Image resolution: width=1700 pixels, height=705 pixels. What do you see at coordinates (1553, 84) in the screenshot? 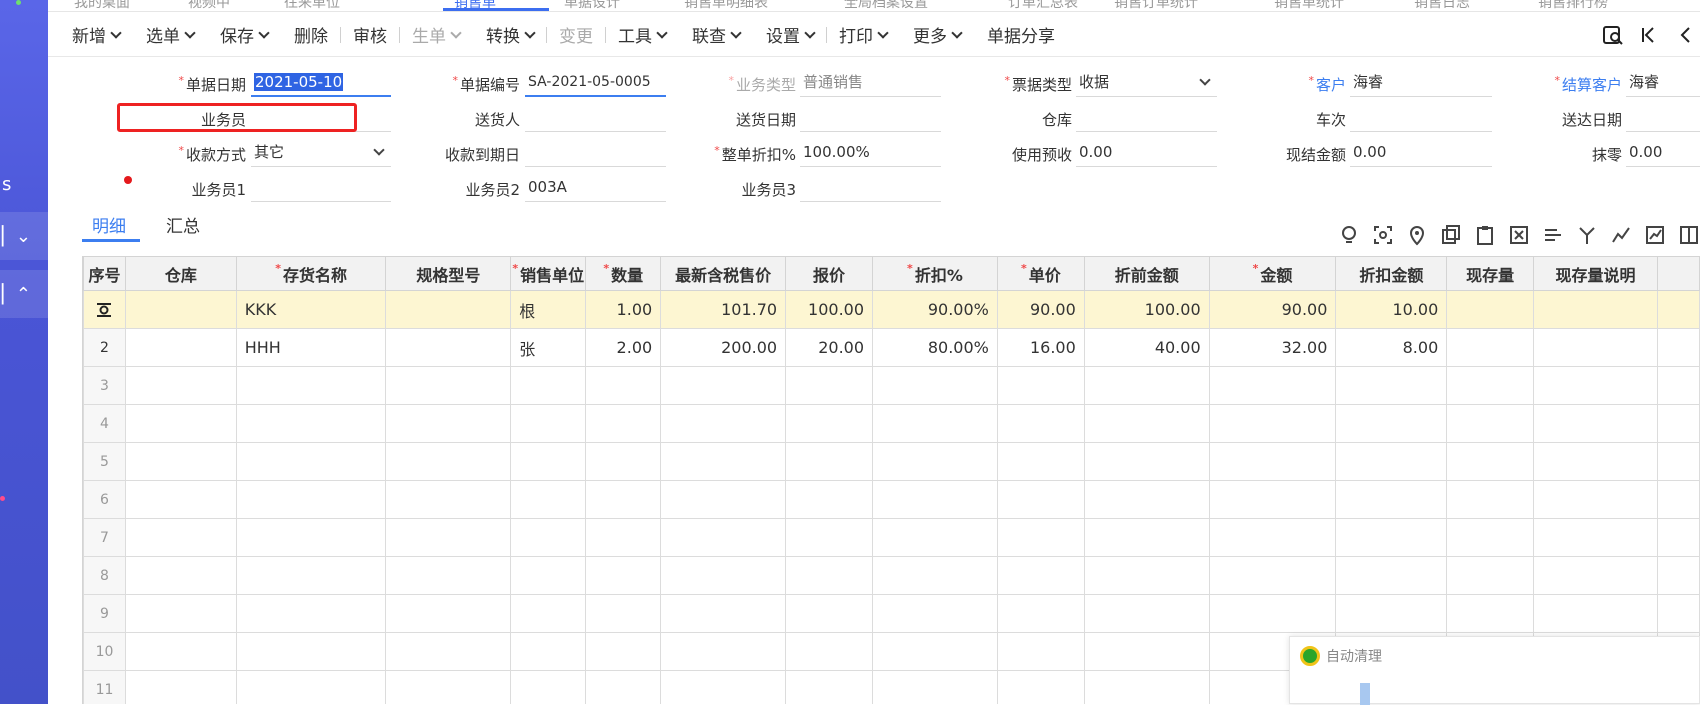
I see `settle-customer-label: * 结算客户` at bounding box center [1553, 84].